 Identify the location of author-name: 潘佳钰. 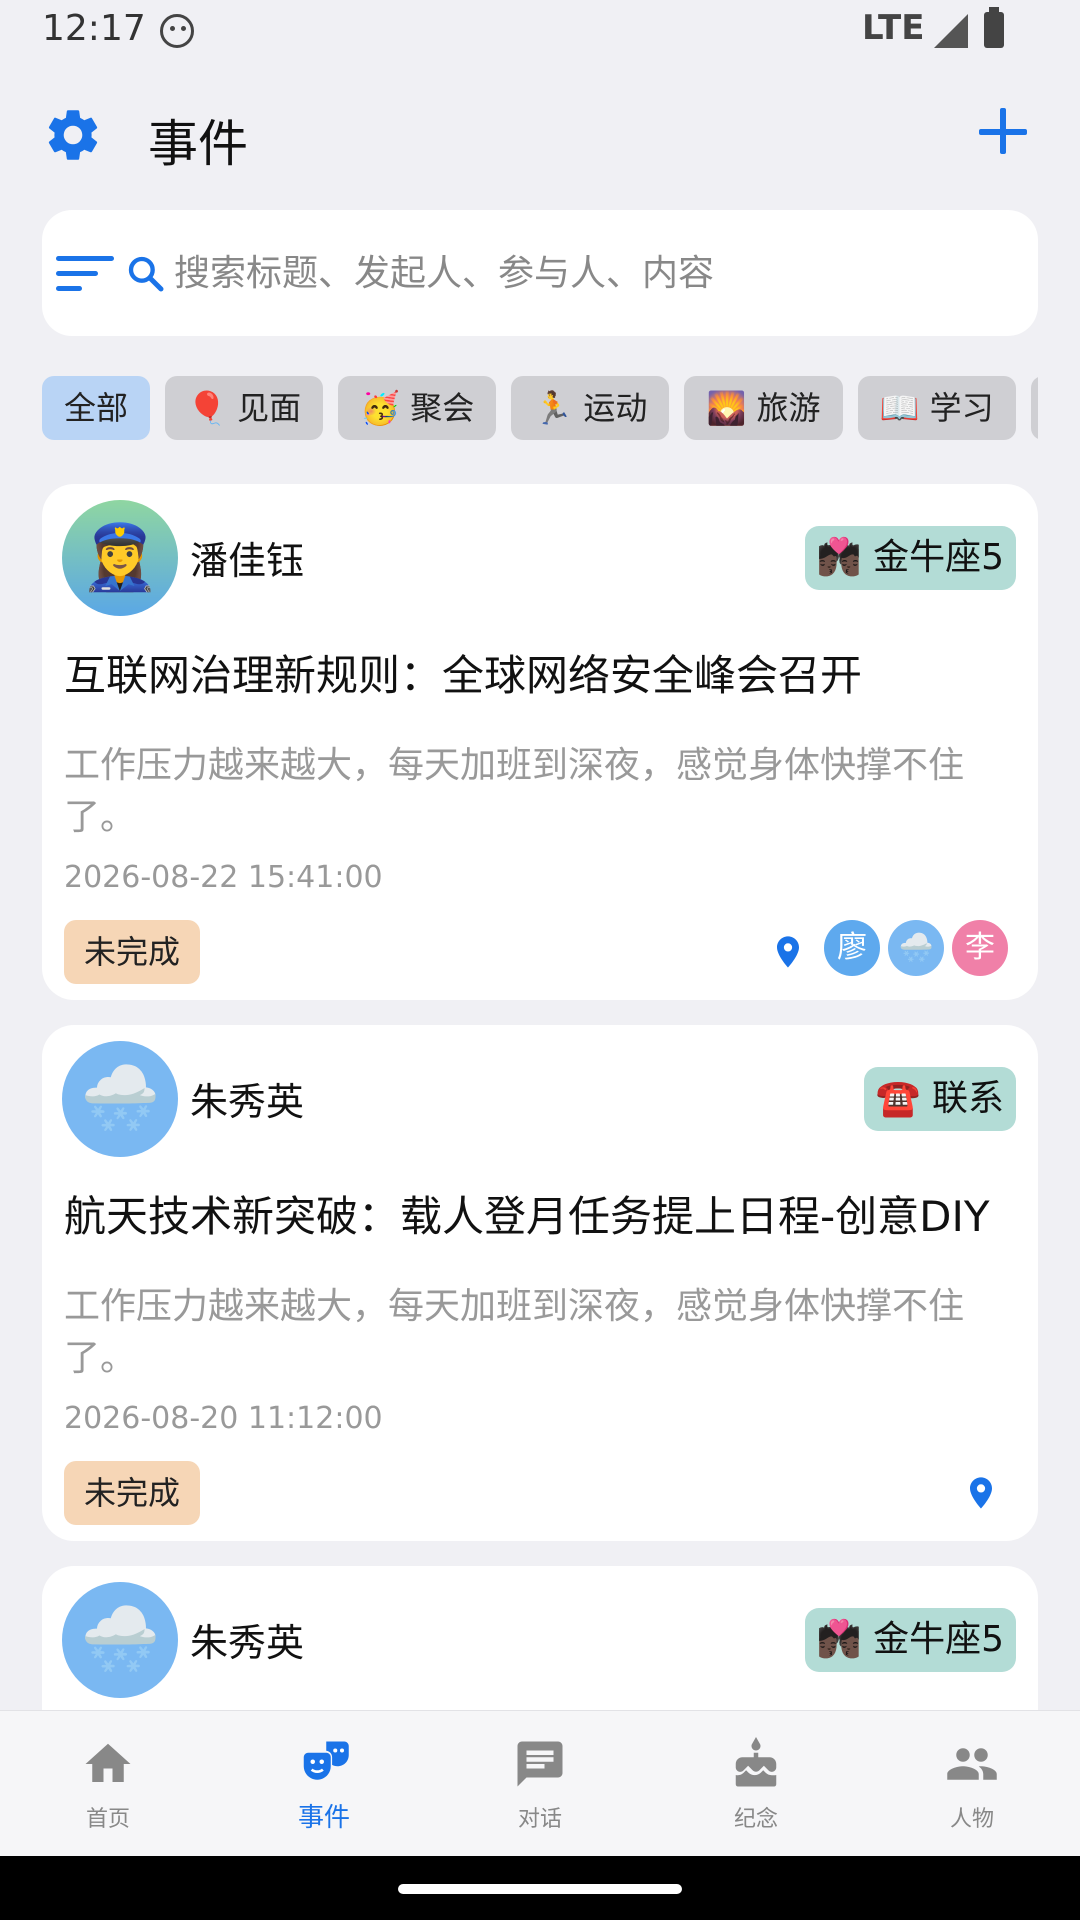
(247, 561).